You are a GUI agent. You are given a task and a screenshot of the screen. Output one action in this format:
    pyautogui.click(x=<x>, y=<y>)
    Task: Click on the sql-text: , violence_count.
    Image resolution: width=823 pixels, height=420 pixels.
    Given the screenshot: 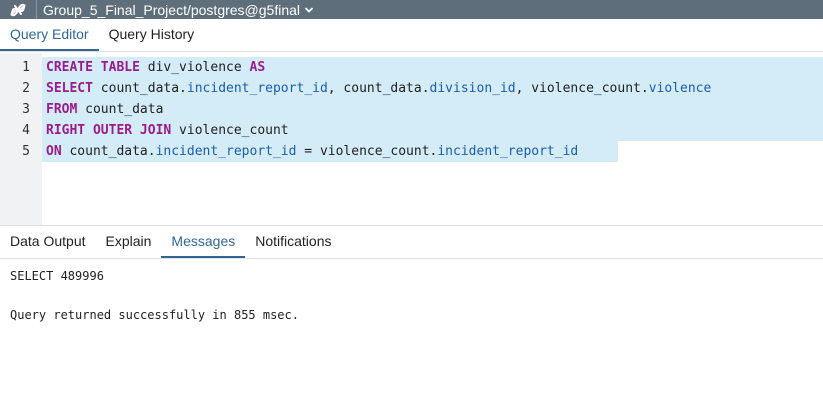 What is the action you would take?
    pyautogui.click(x=582, y=88)
    